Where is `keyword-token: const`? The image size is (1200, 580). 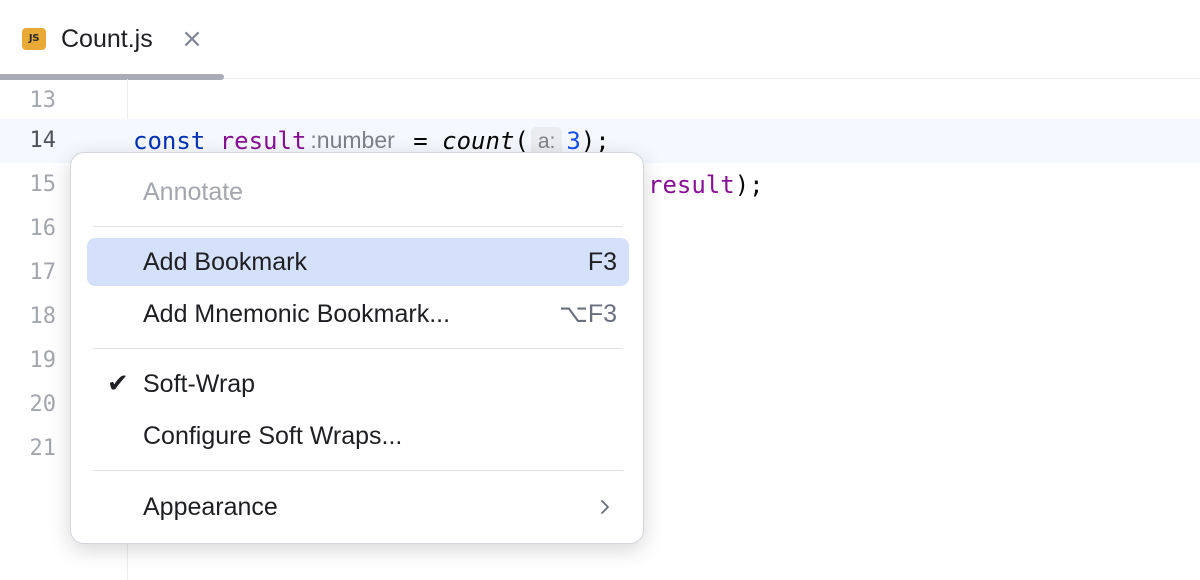
keyword-token: const is located at coordinates (169, 141).